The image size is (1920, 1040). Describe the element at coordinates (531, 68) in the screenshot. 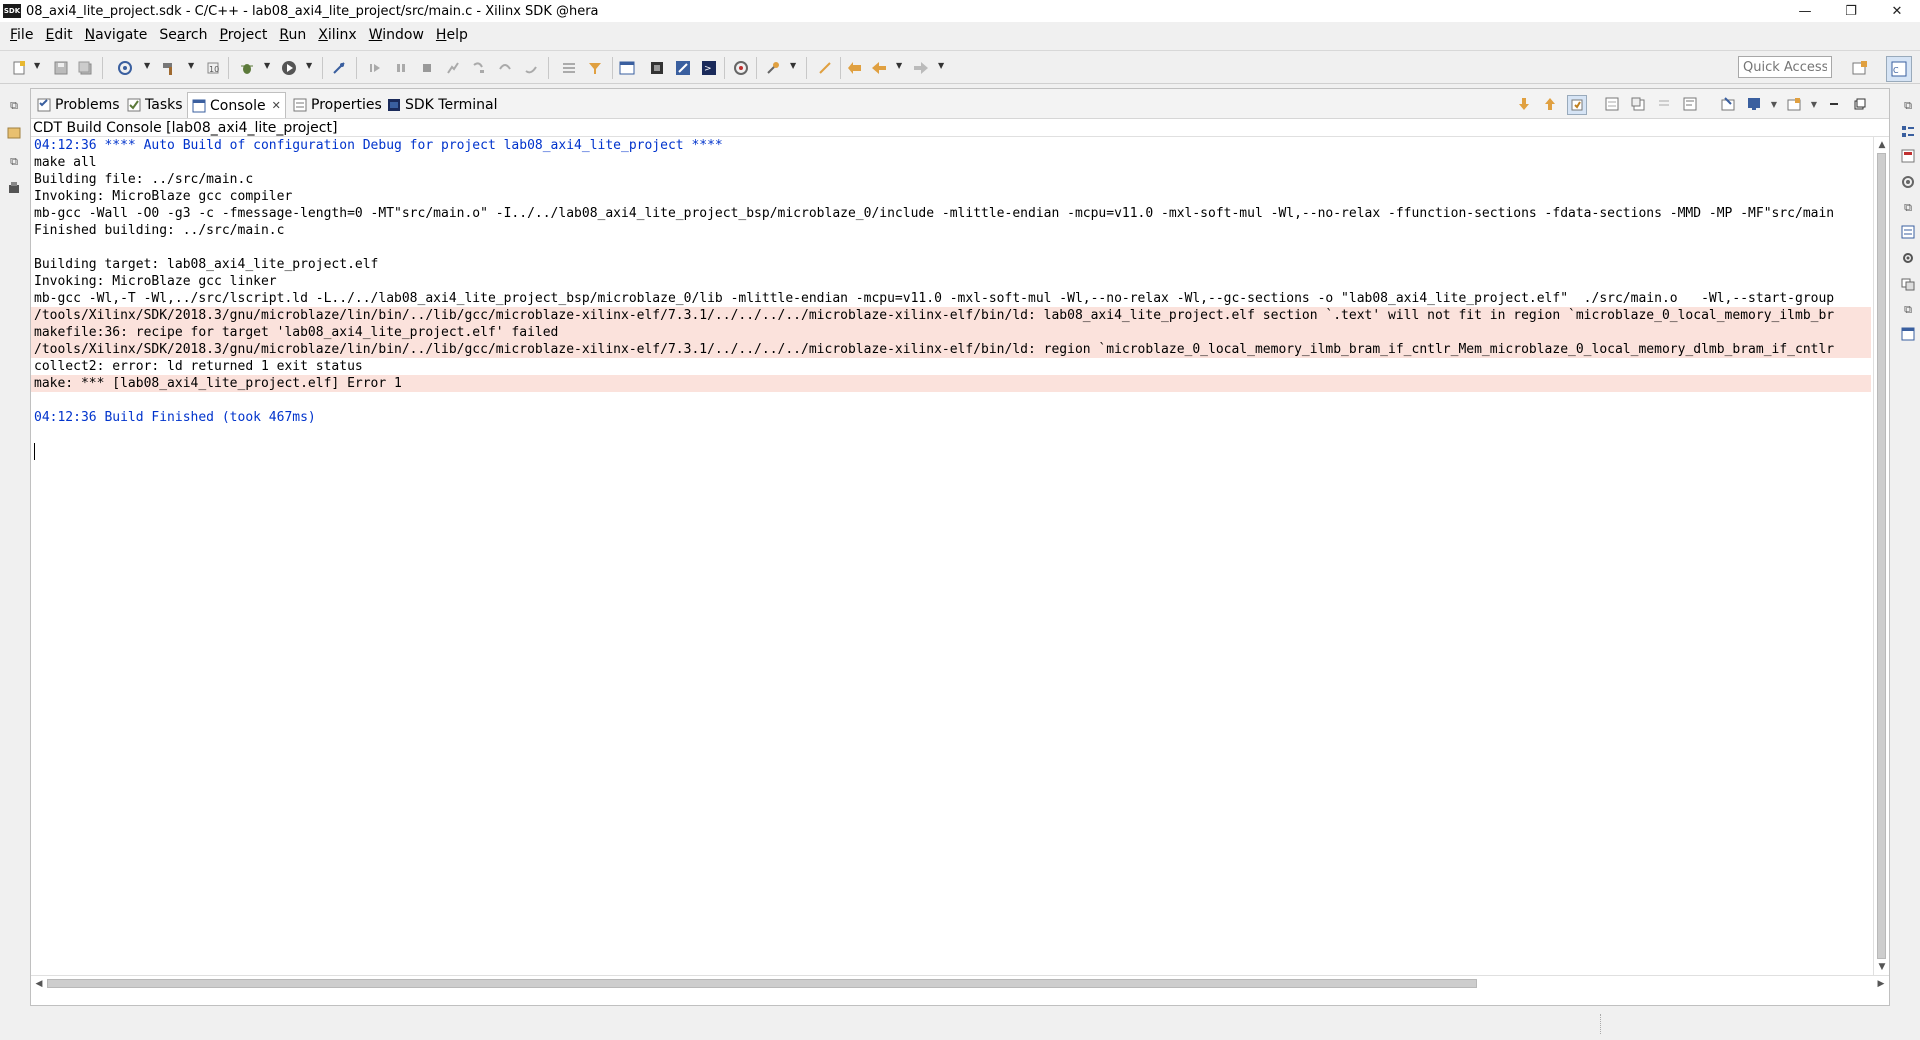

I see `step-return-icon` at that location.